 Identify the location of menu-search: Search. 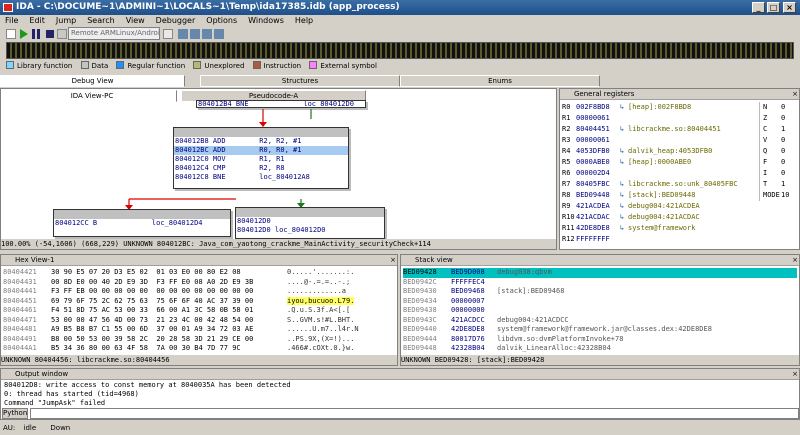
(100, 20).